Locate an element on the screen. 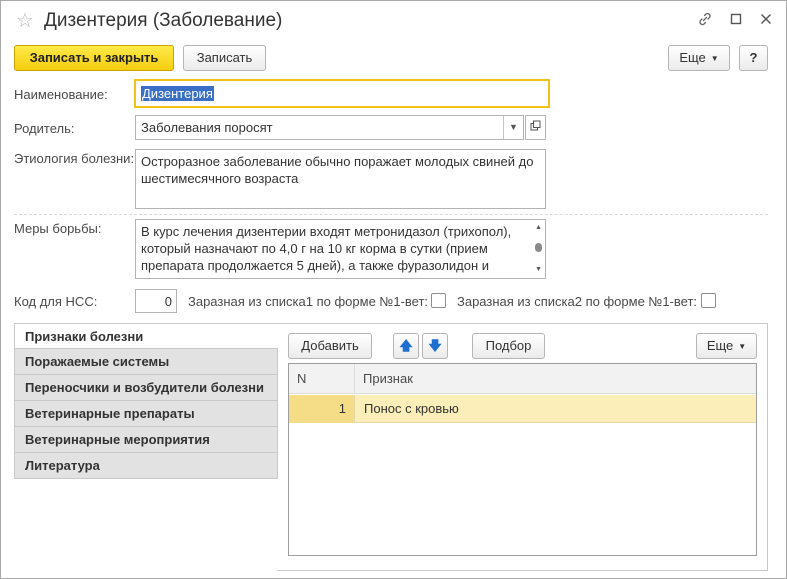  contagious1-label: Заразная из списка1 по форме №1-вет: is located at coordinates (308, 301).